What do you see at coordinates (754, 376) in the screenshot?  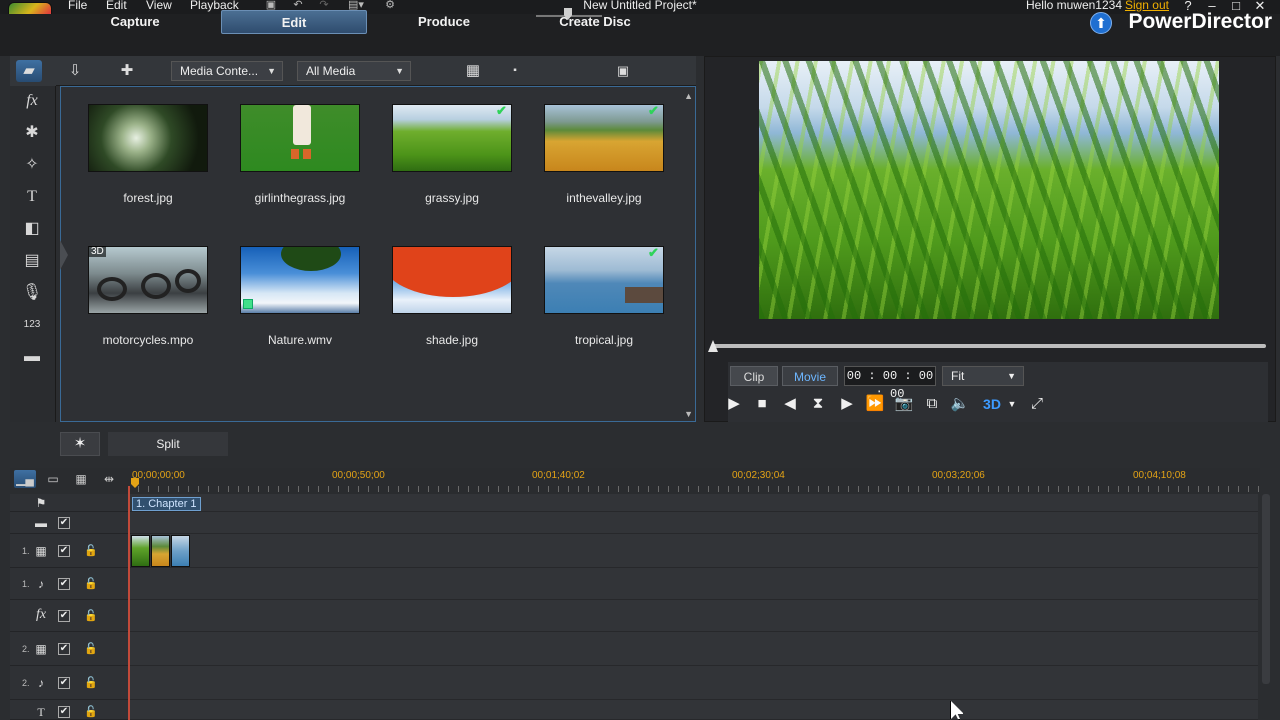 I see `clip-mode-button: Clip` at bounding box center [754, 376].